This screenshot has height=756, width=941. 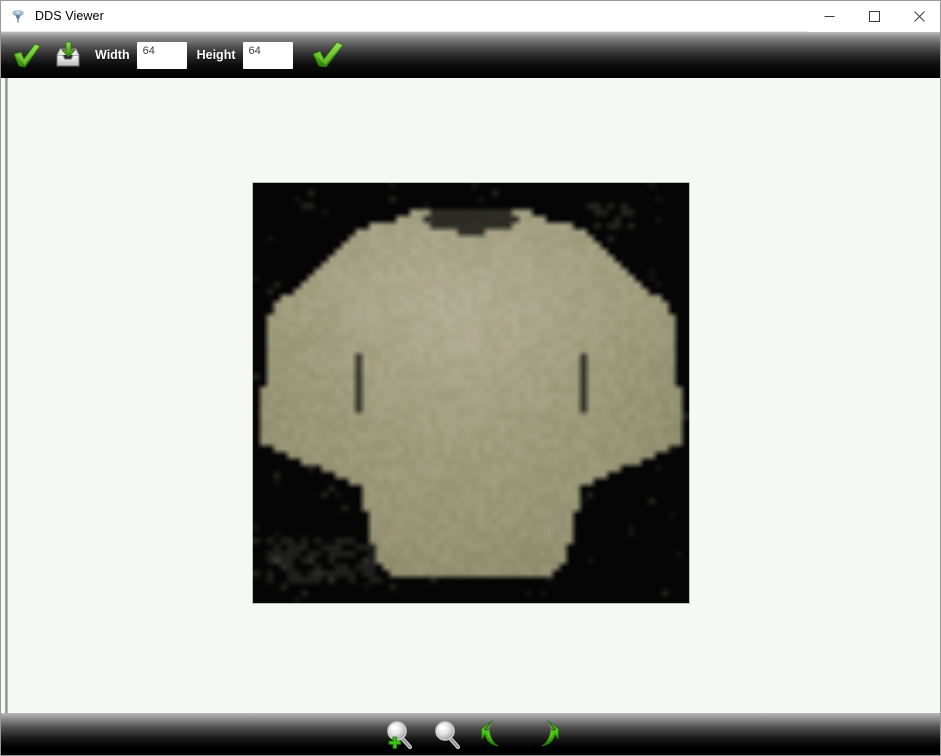 I want to click on width-label: Width, so click(x=112, y=55).